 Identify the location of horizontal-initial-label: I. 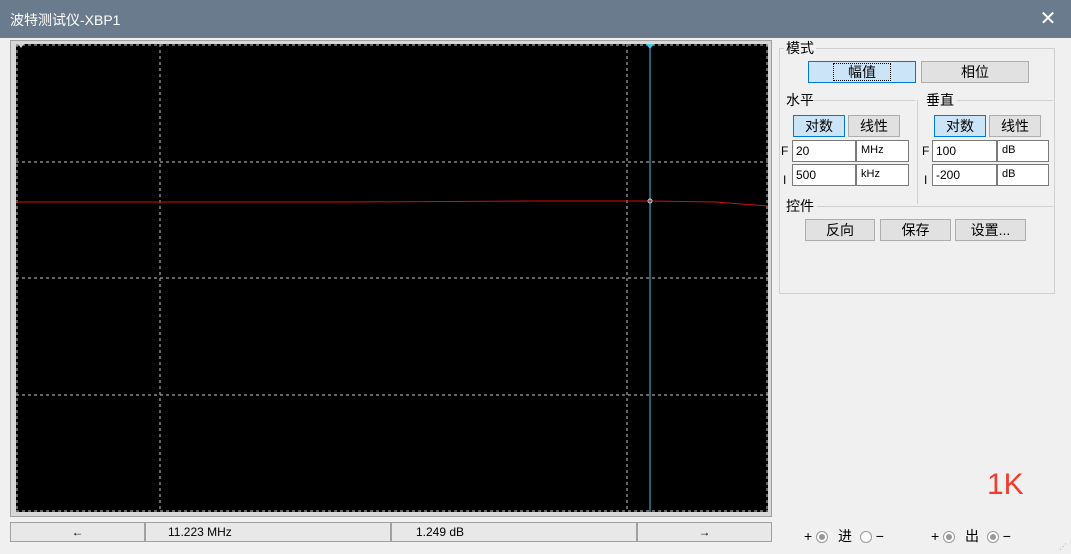
(785, 180).